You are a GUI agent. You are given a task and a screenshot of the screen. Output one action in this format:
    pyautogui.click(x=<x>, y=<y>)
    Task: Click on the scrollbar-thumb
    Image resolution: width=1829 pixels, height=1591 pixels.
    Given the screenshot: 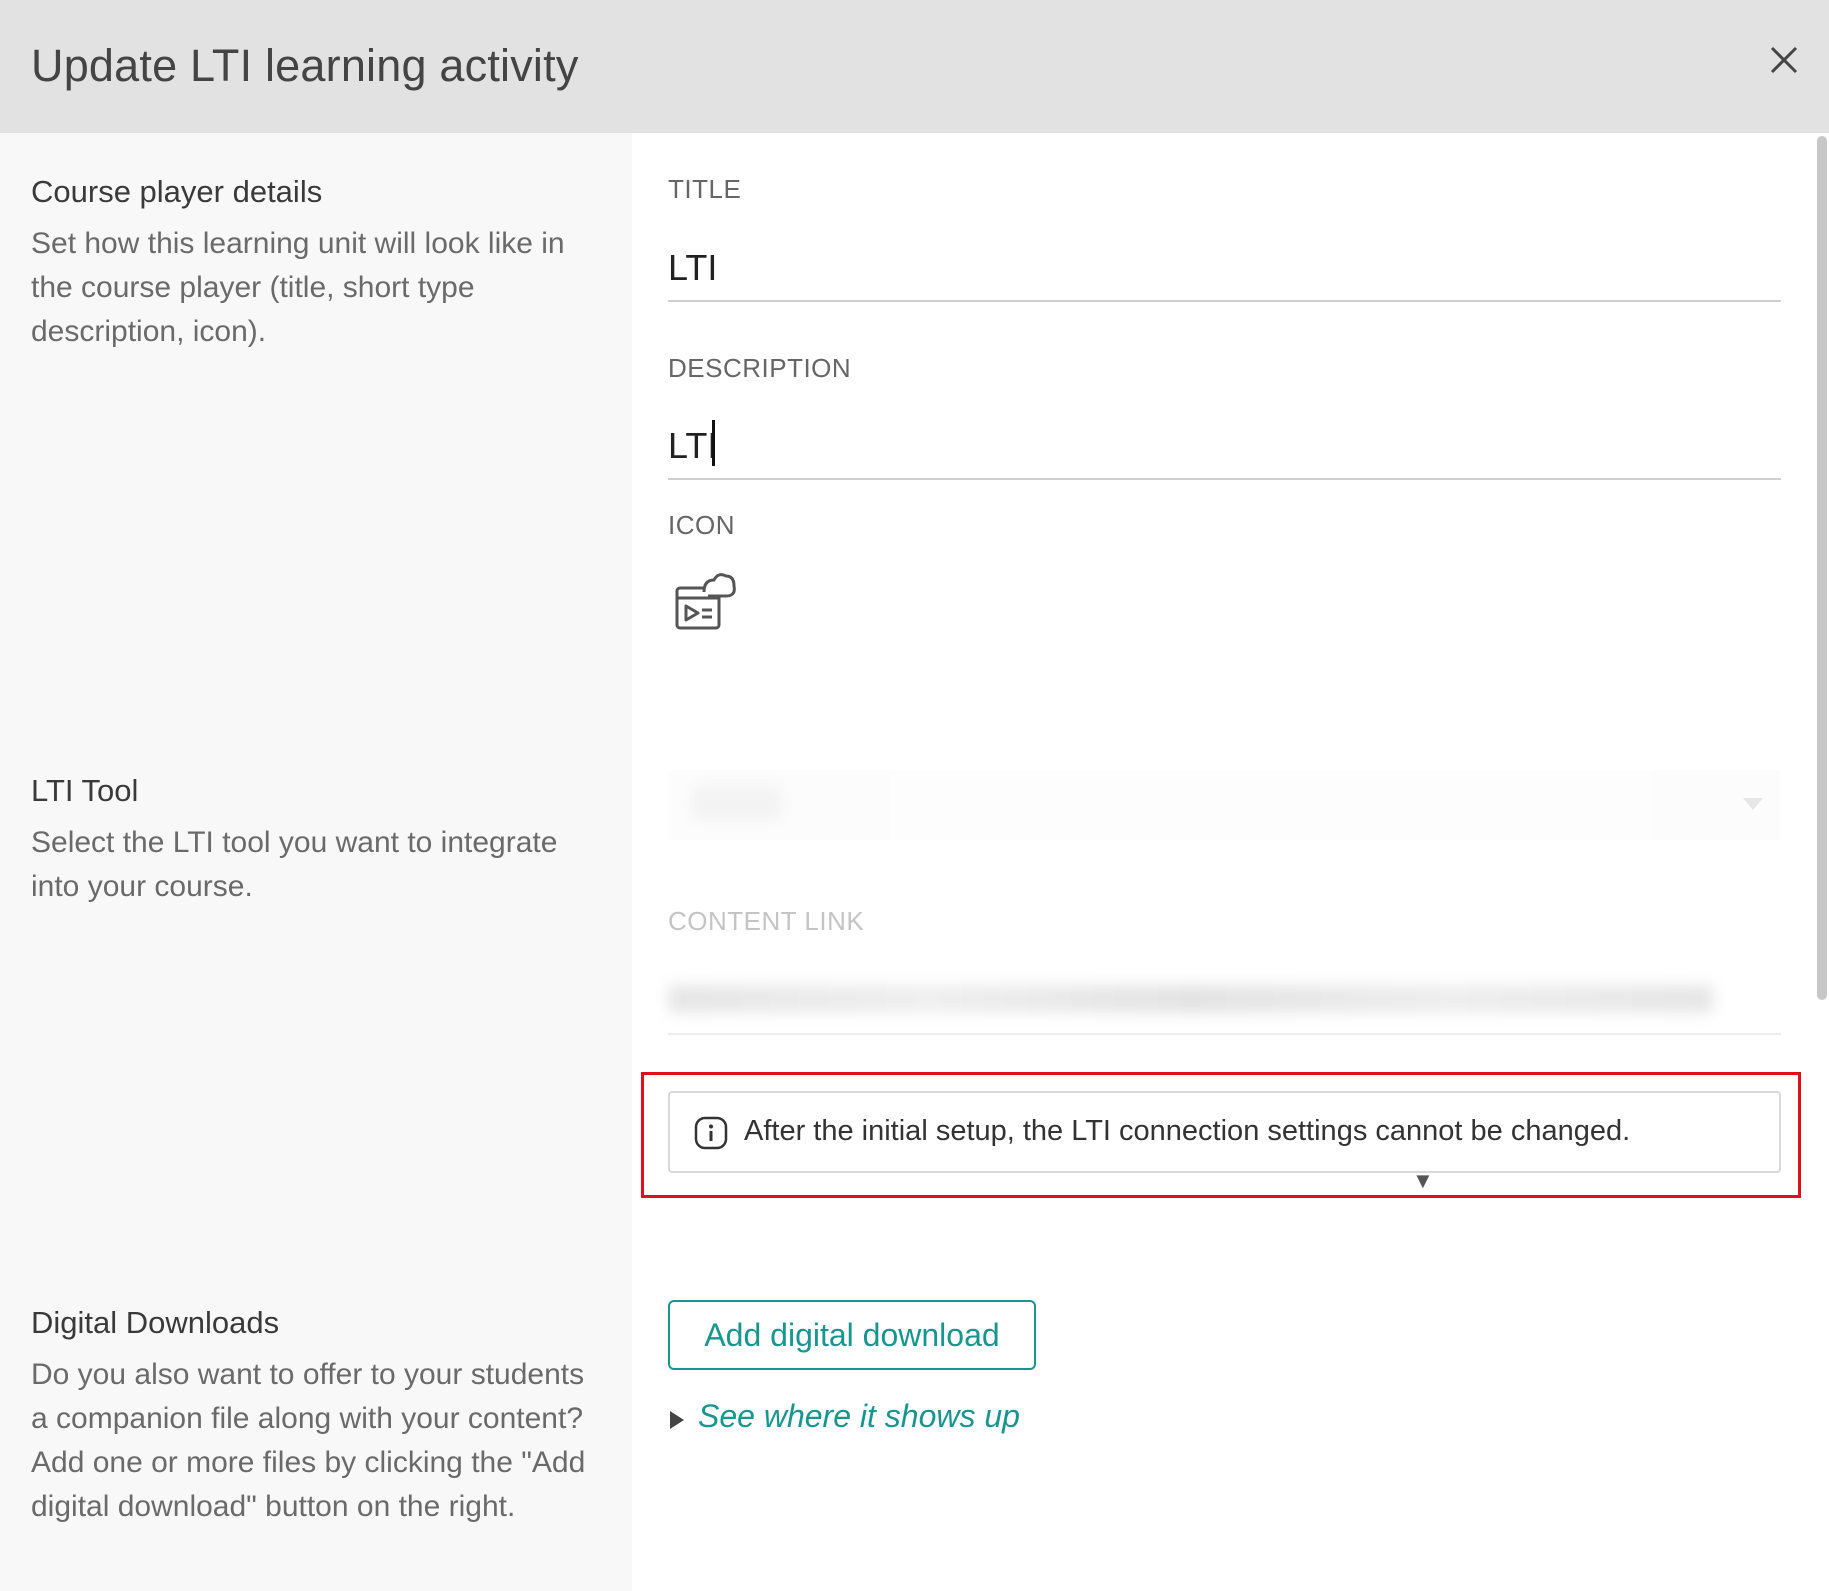 What is the action you would take?
    pyautogui.click(x=1822, y=568)
    